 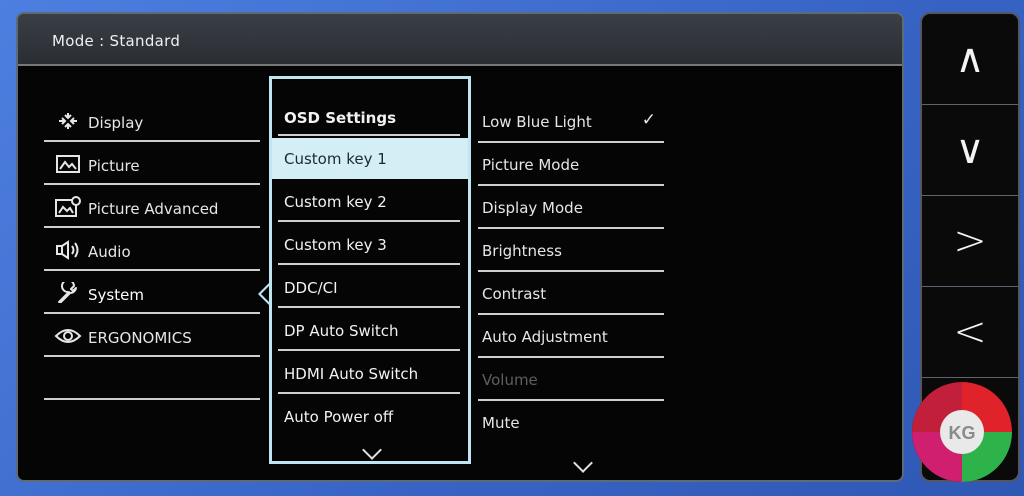 I want to click on submenu-scroll-down-icon, so click(x=372, y=450).